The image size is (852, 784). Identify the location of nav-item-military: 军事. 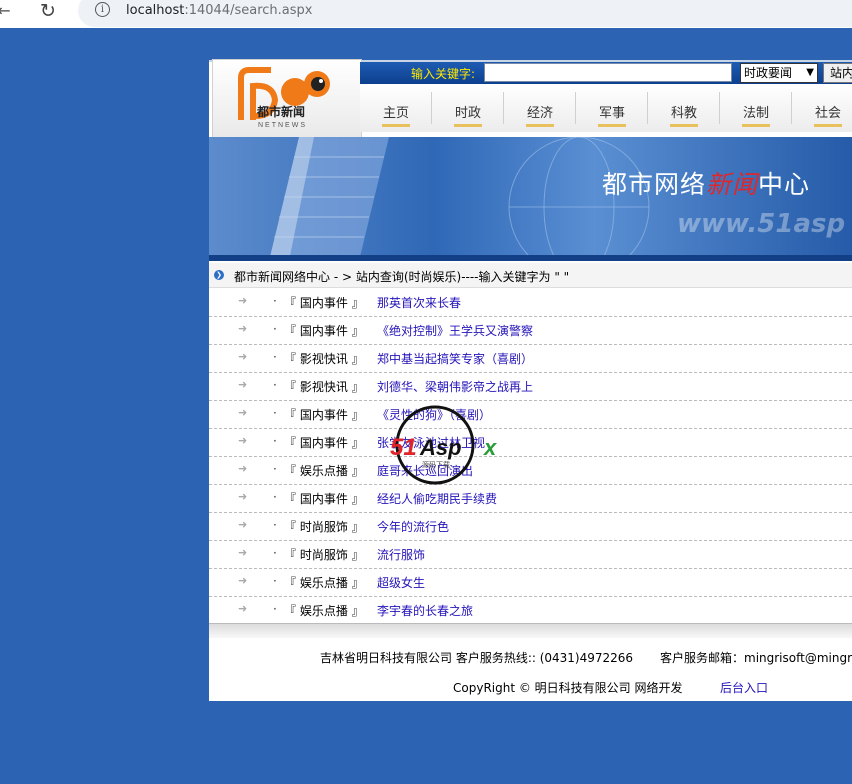
(612, 108).